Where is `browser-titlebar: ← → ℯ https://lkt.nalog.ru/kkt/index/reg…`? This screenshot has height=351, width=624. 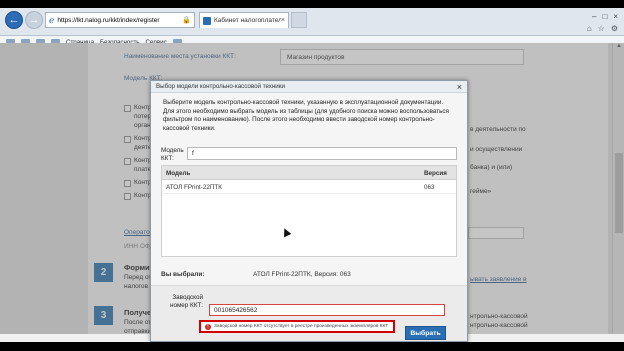
browser-titlebar: ← → ℯ https://lkt.nalog.ru/kkt/index/reg… is located at coordinates (312, 22).